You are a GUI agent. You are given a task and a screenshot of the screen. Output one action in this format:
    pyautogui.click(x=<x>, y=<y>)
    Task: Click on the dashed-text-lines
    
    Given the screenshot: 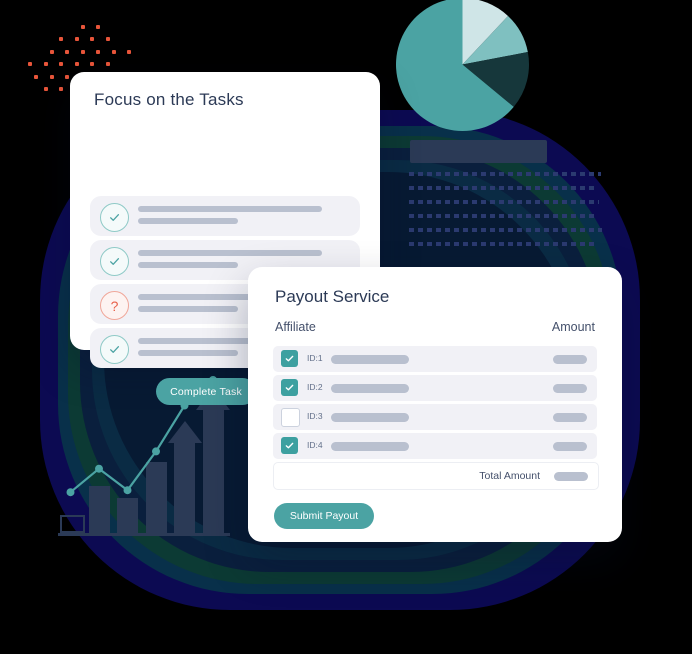 What is the action you would take?
    pyautogui.click(x=505, y=214)
    